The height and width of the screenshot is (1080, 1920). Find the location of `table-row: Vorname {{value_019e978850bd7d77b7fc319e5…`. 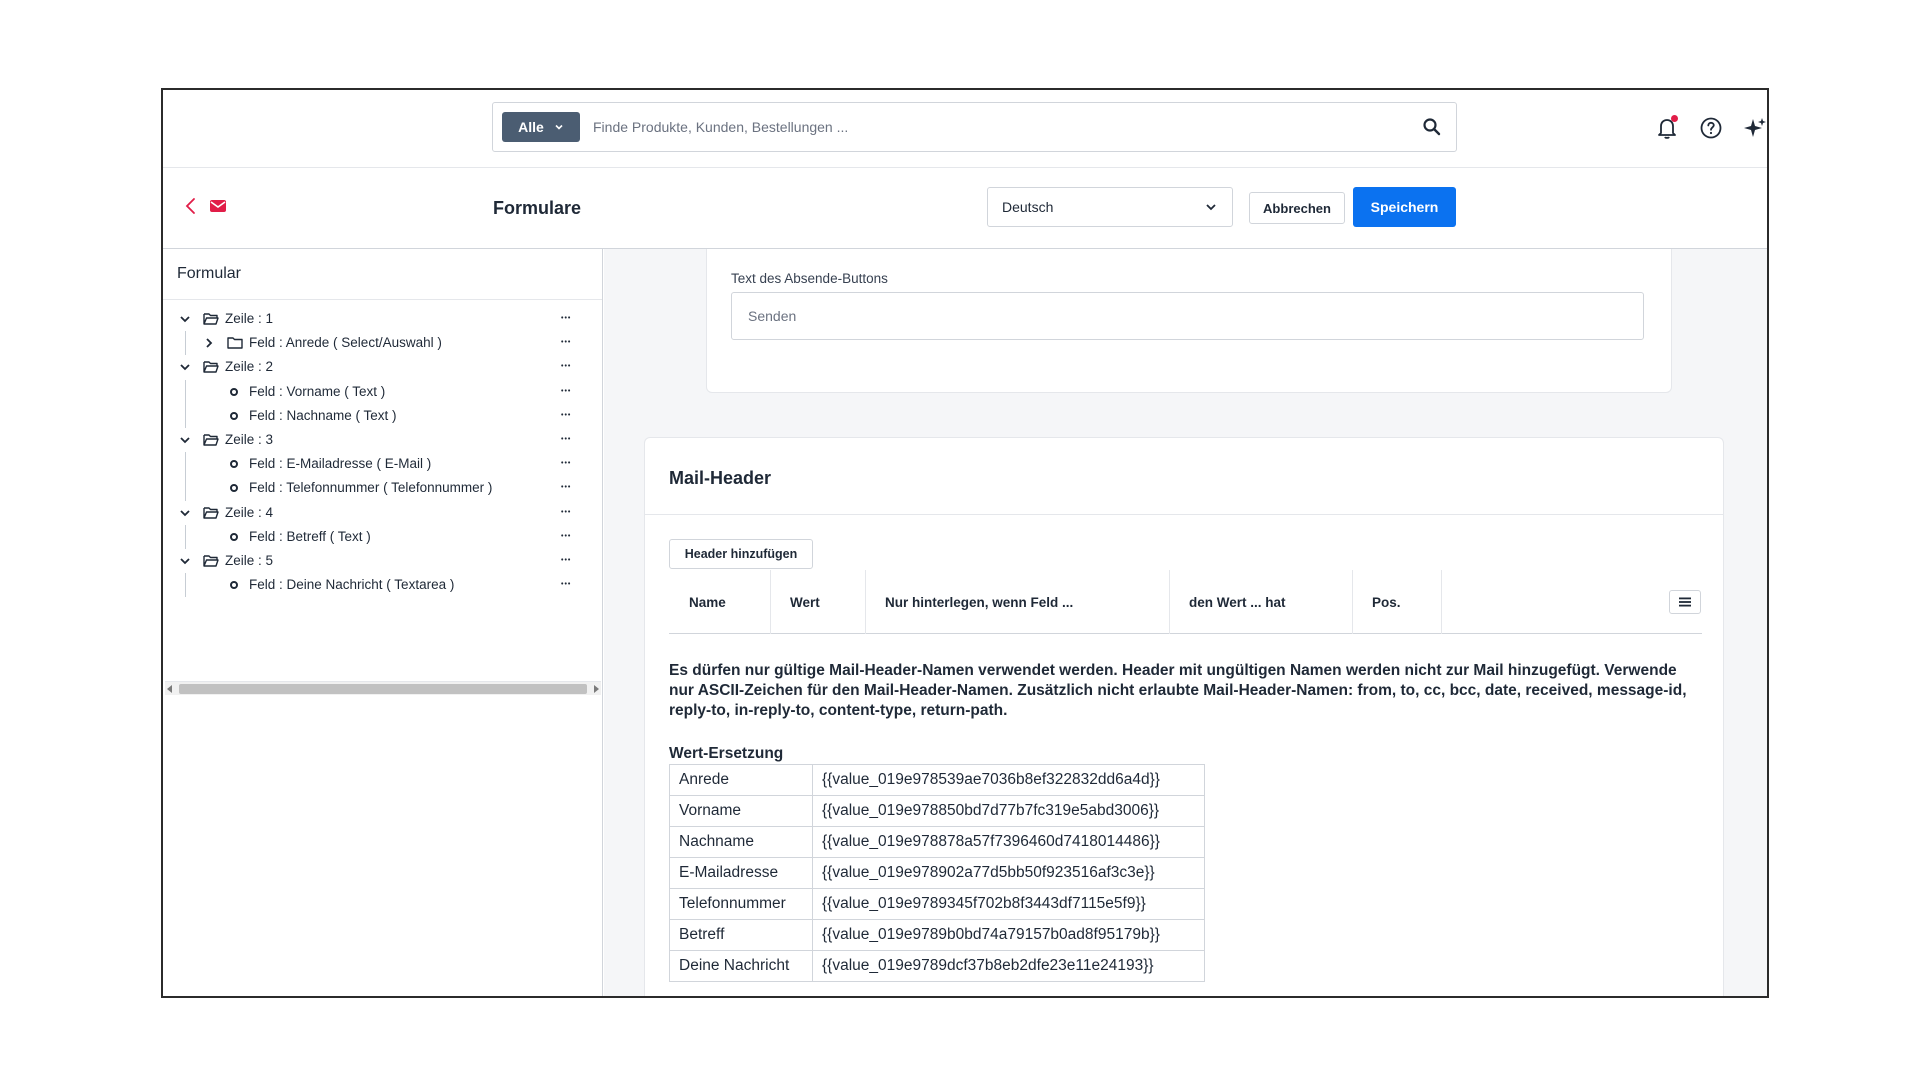

table-row: Vorname {{value_019e978850bd7d77b7fc319e5… is located at coordinates (937, 811).